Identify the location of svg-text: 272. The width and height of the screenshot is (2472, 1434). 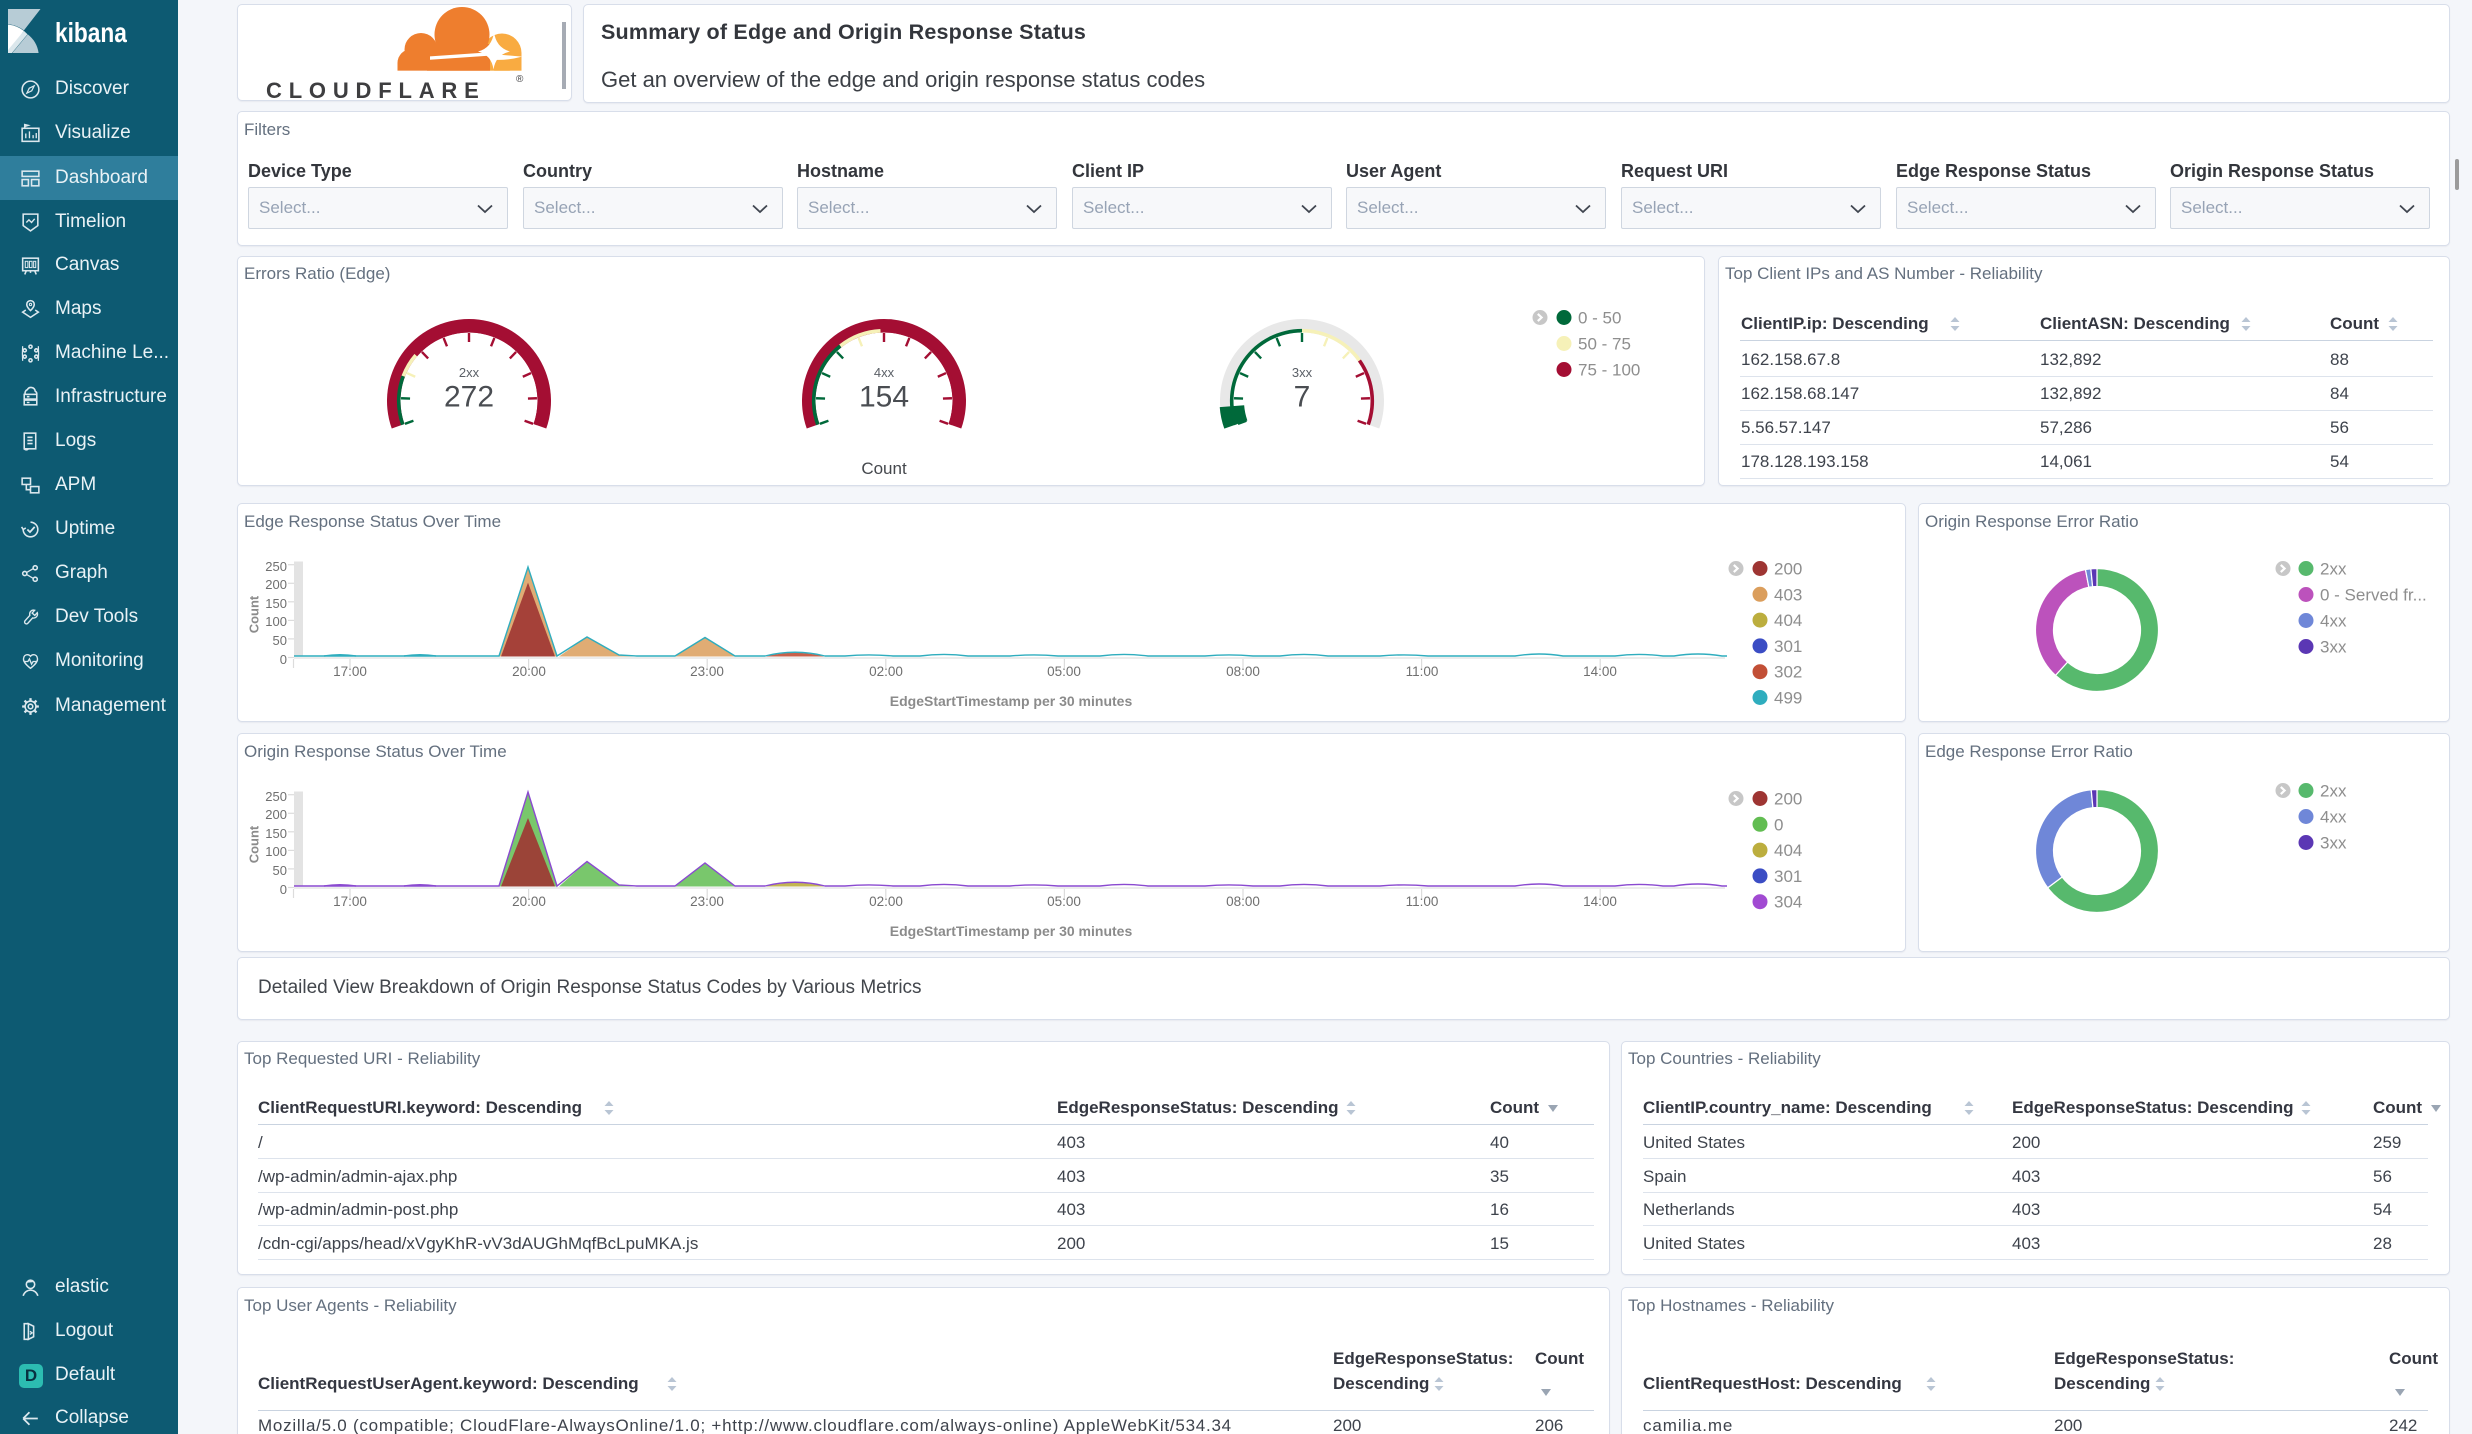
(469, 397).